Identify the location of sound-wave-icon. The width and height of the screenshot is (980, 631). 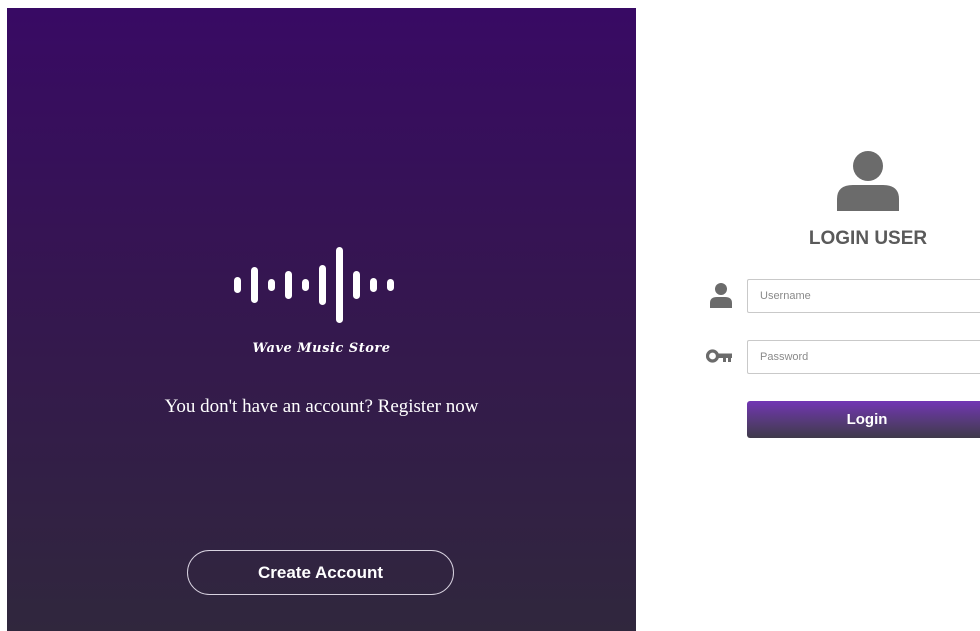
(314, 285).